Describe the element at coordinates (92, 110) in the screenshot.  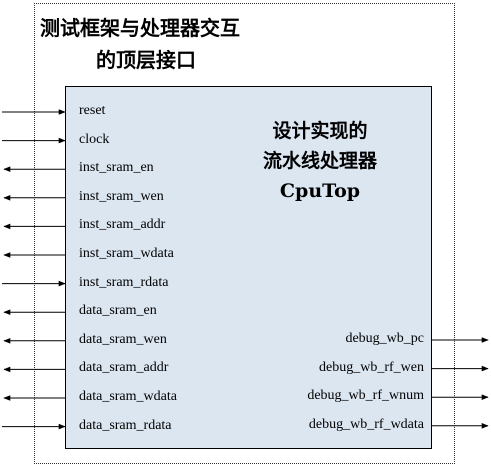
I see `port-label-reset: reset` at that location.